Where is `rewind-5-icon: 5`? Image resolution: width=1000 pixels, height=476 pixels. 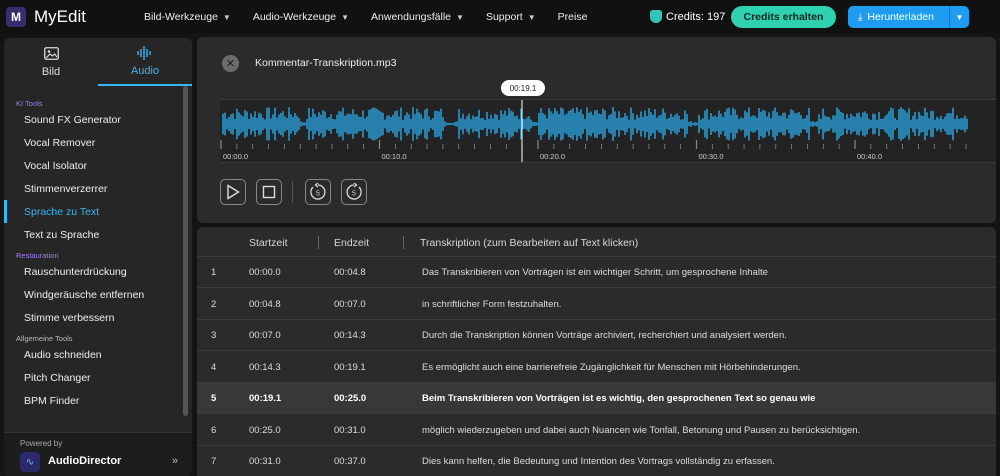 rewind-5-icon: 5 is located at coordinates (318, 191).